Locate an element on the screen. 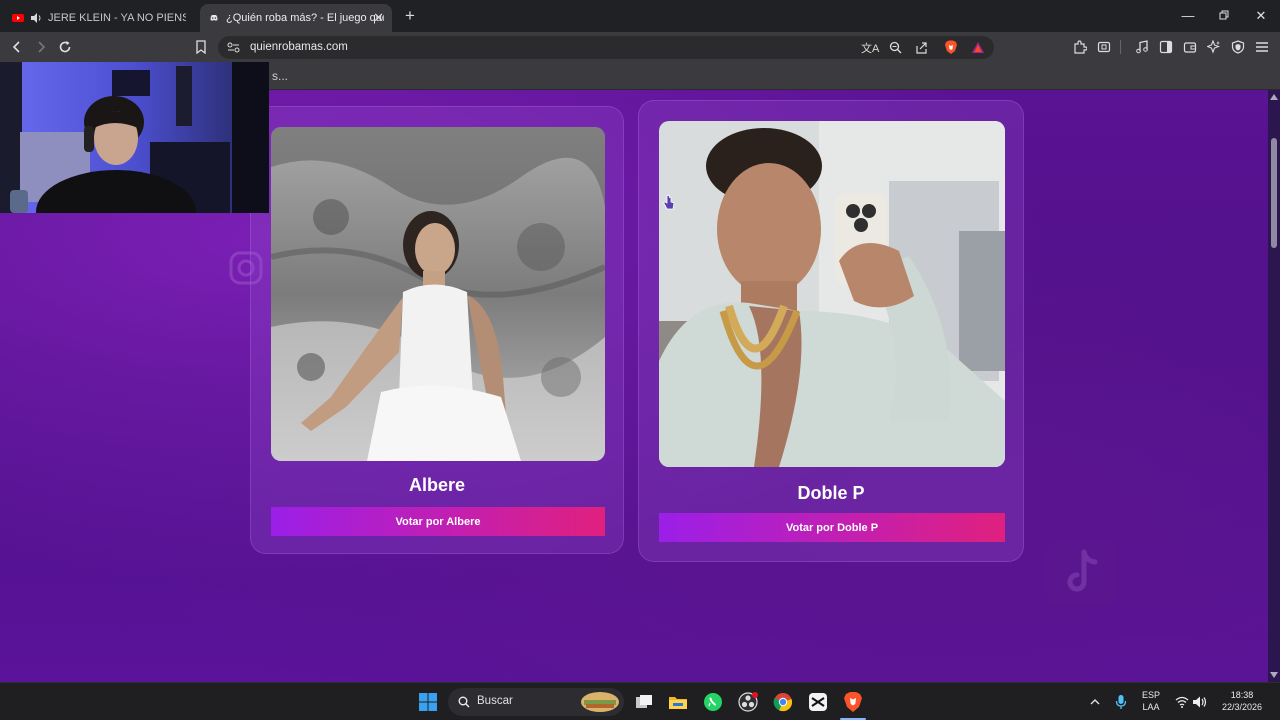  chrome-icon is located at coordinates (783, 702).